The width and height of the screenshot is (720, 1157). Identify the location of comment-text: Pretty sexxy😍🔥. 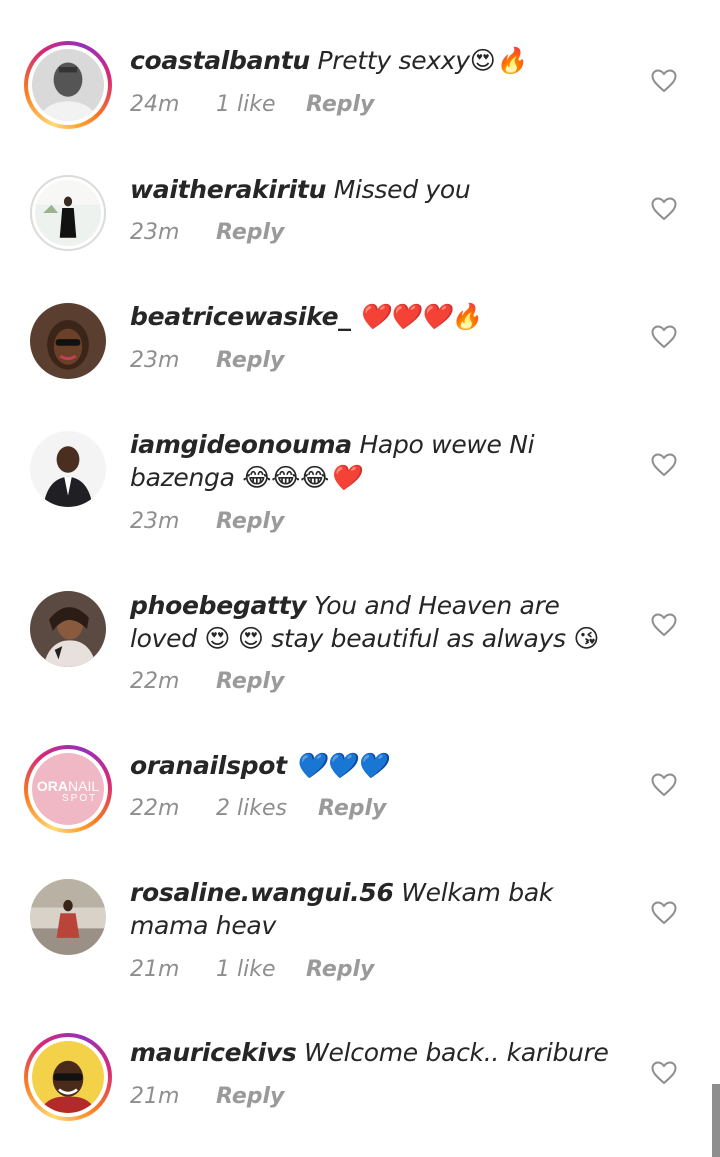
(422, 60).